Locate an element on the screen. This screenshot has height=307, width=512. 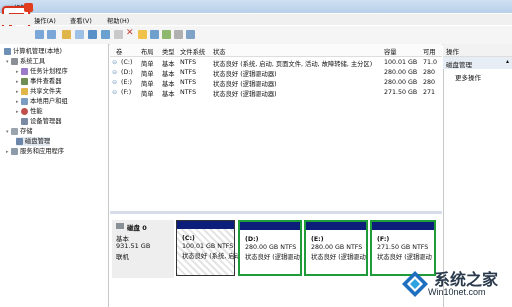
partition-name: (D:) is located at coordinates (252, 239).